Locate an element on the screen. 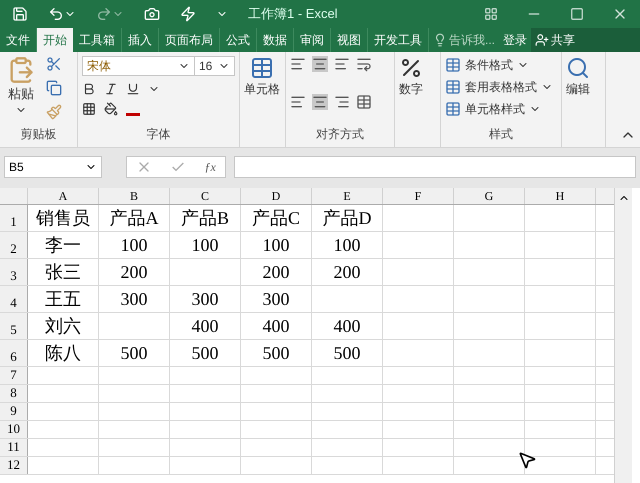  lightning-icon is located at coordinates (188, 14).